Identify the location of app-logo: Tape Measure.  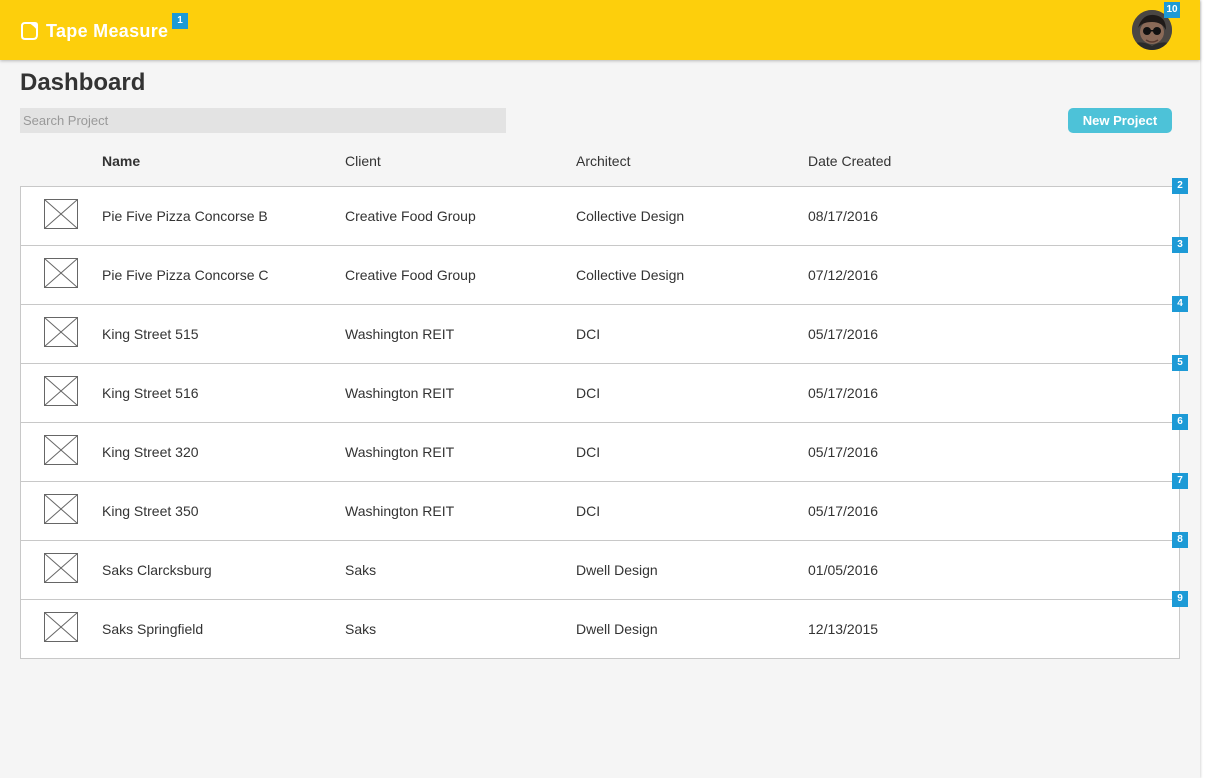
(94, 31).